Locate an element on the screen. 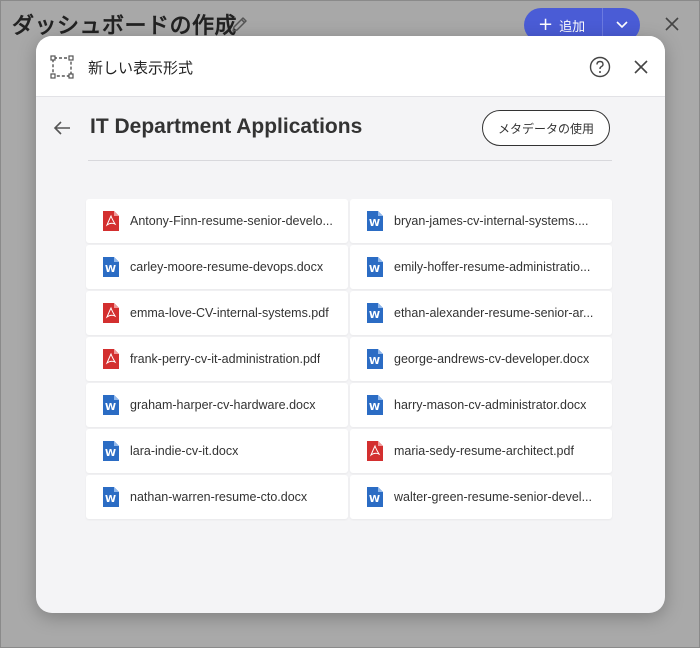 This screenshot has width=700, height=648. file-name: graham-harper-cv-hardware.docx is located at coordinates (223, 405).